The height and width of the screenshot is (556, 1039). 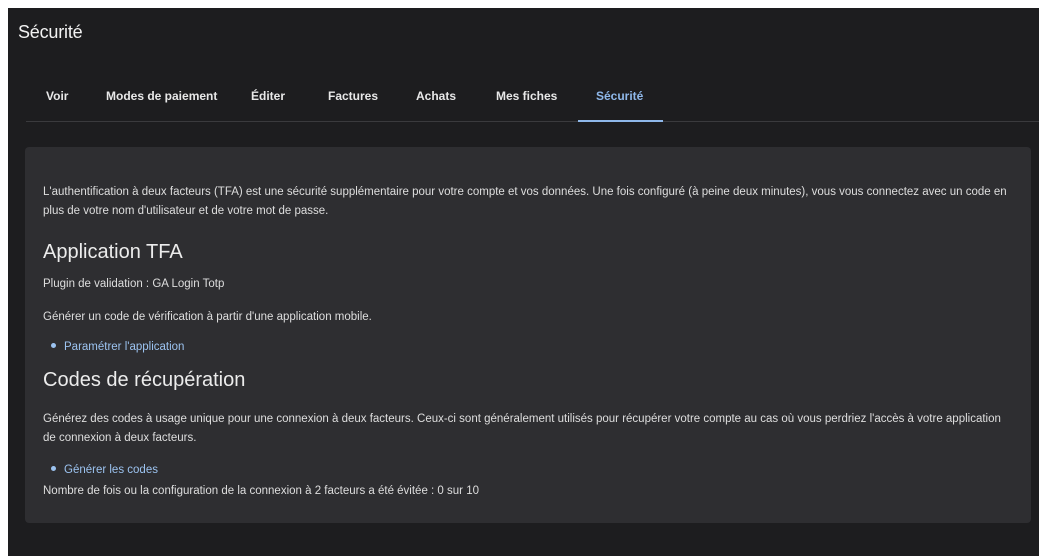 I want to click on tab-securite: Sécurité, so click(x=621, y=101).